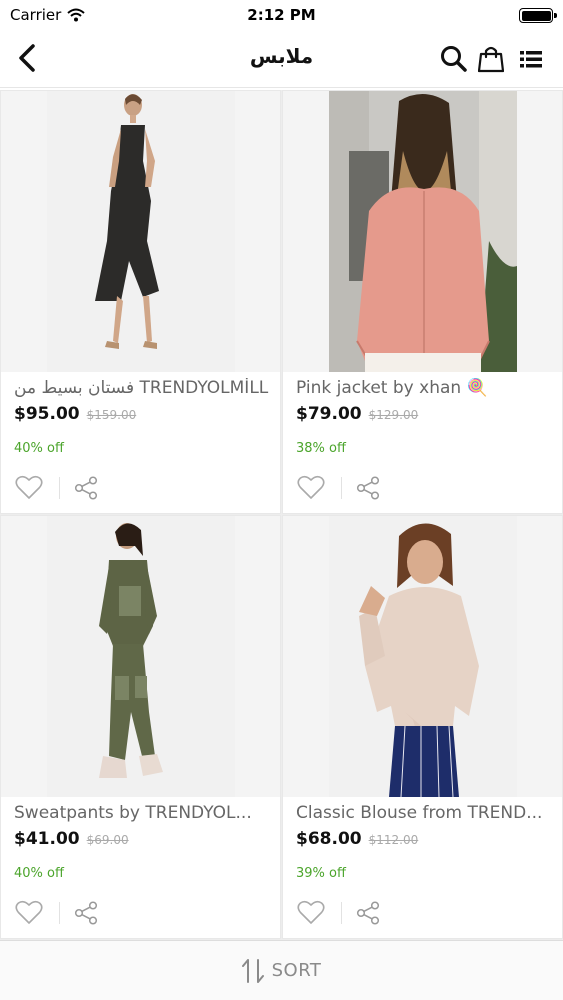 The width and height of the screenshot is (563, 1000). I want to click on sort-label: SORT, so click(296, 970).